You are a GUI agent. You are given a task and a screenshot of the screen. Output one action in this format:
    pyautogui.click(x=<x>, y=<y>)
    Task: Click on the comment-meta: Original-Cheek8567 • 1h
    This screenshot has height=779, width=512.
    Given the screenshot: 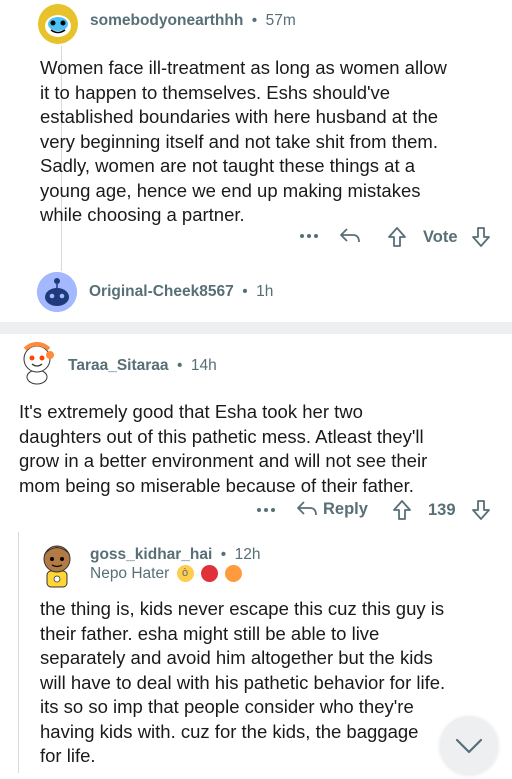 What is the action you would take?
    pyautogui.click(x=181, y=292)
    